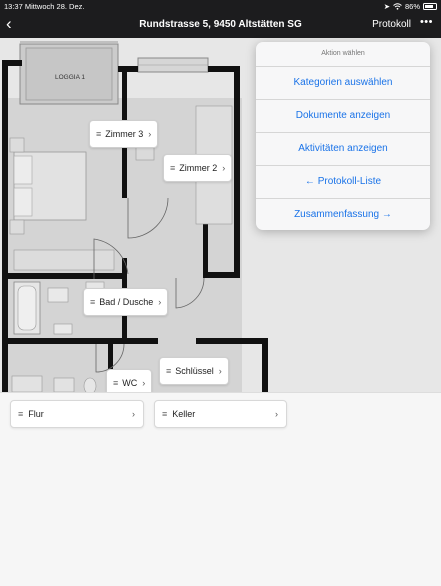  What do you see at coordinates (44, 6) in the screenshot?
I see `status-time-date: 13:37 Mittwoch 28. Dez.` at bounding box center [44, 6].